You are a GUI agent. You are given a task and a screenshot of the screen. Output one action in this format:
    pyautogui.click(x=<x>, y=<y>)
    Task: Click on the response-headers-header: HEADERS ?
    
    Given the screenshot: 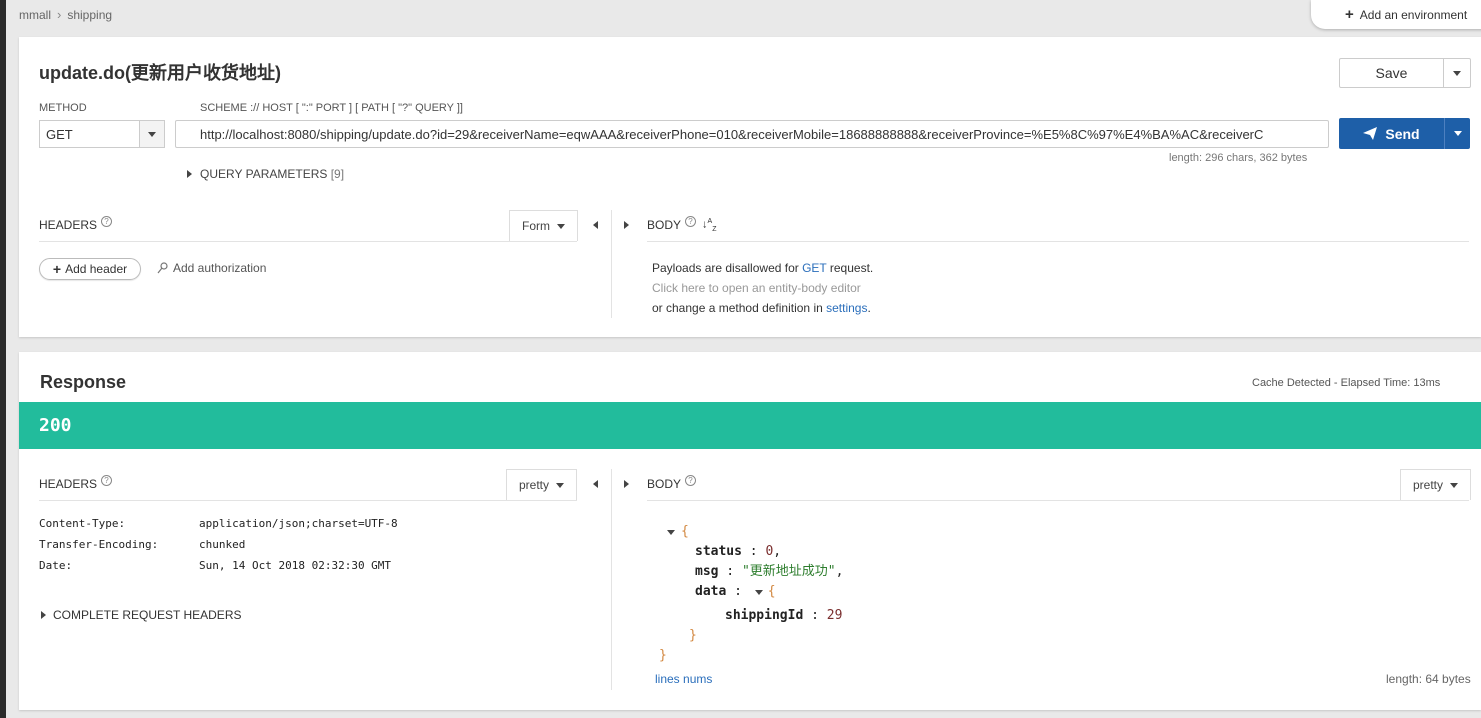 What is the action you would take?
    pyautogui.click(x=76, y=482)
    